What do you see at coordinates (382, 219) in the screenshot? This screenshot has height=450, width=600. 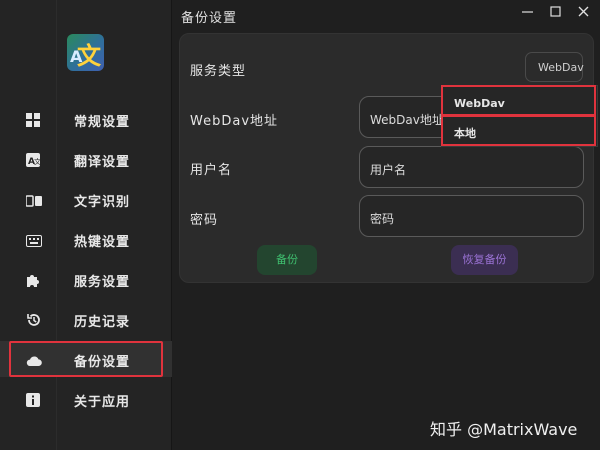 I see `password-placeholder: 密码` at bounding box center [382, 219].